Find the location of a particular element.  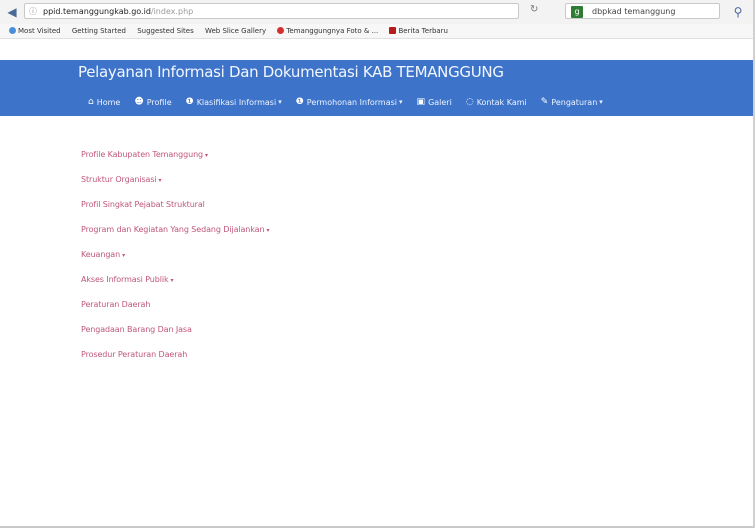

content-link-label: Struktur Organisasi is located at coordinates (119, 179).